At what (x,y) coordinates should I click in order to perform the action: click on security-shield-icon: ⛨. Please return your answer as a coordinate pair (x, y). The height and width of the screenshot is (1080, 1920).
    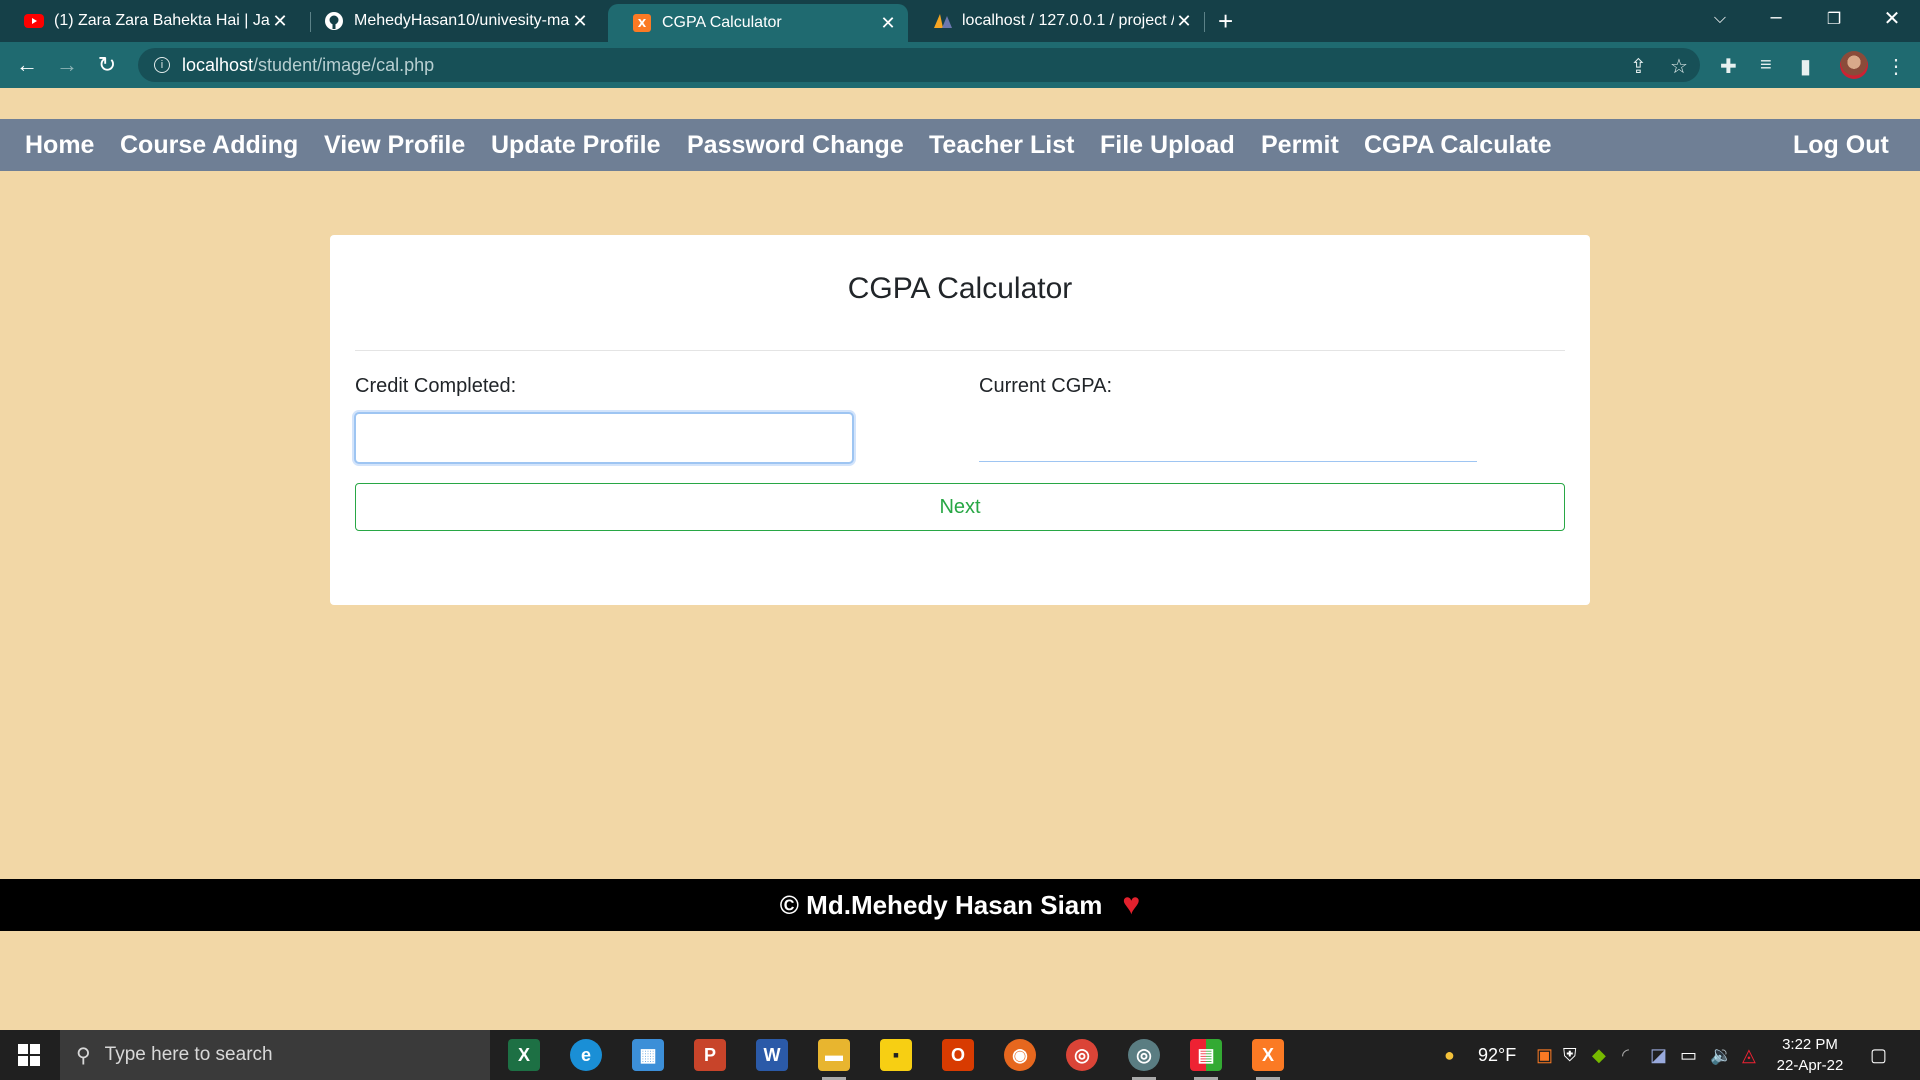
    Looking at the image, I should click on (1570, 1055).